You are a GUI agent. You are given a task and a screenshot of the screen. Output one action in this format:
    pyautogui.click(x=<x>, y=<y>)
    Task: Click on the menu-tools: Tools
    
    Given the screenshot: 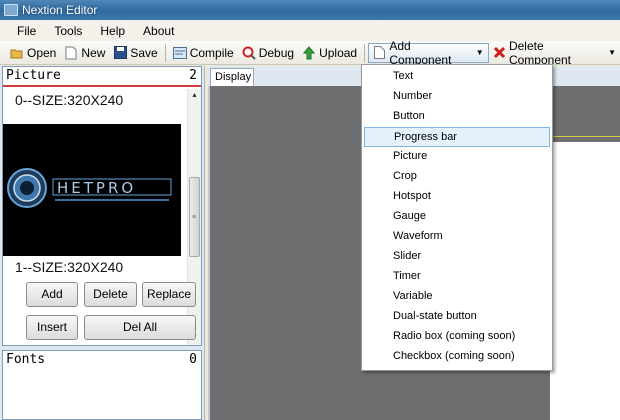 What is the action you would take?
    pyautogui.click(x=68, y=31)
    